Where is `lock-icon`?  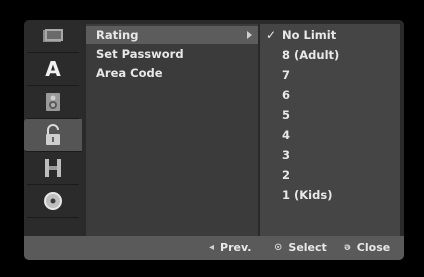 lock-icon is located at coordinates (53, 134).